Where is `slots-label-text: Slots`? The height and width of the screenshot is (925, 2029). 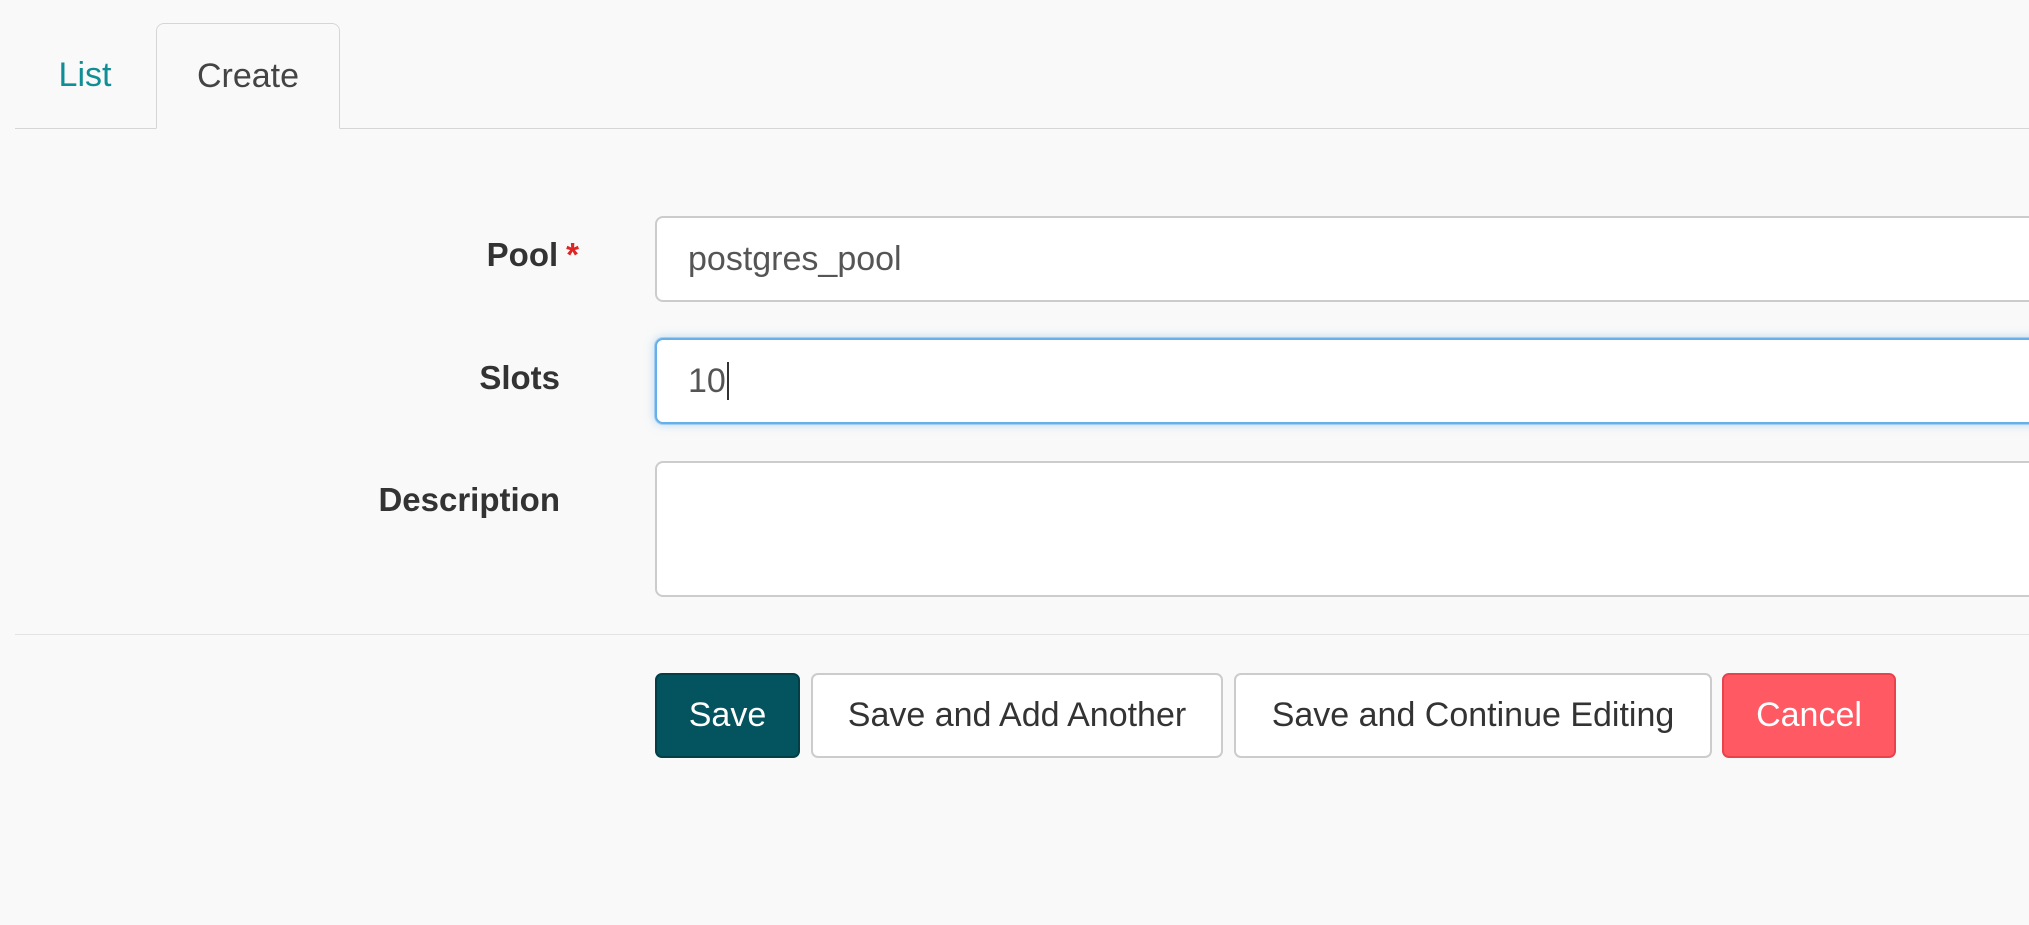
slots-label-text: Slots is located at coordinates (519, 377).